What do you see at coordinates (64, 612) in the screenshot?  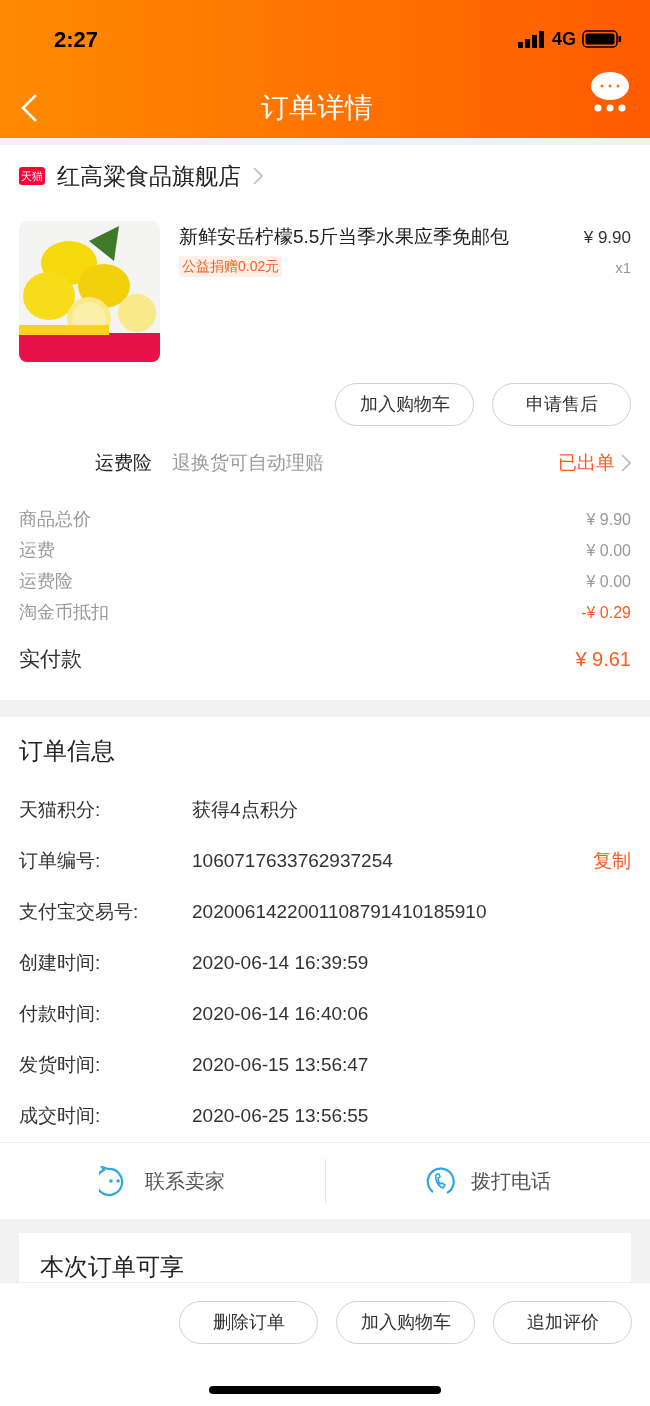 I see `cost-label: 淘金币抵扣` at bounding box center [64, 612].